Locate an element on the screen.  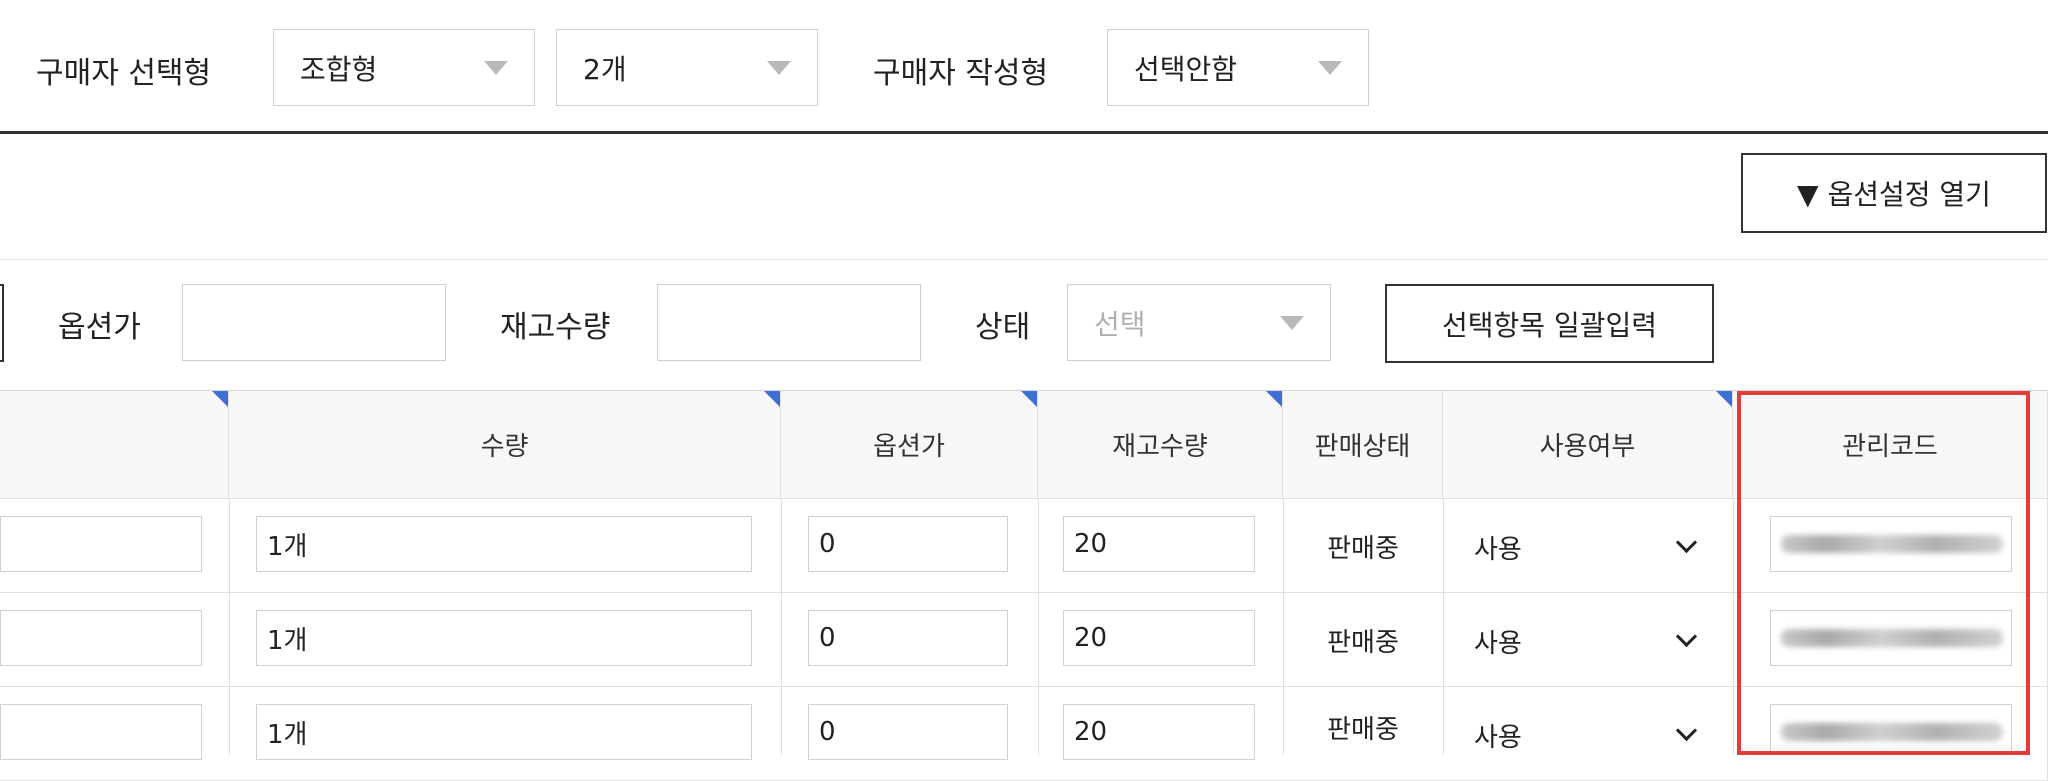
header-sale-status: 판매상태 is located at coordinates (1363, 445).